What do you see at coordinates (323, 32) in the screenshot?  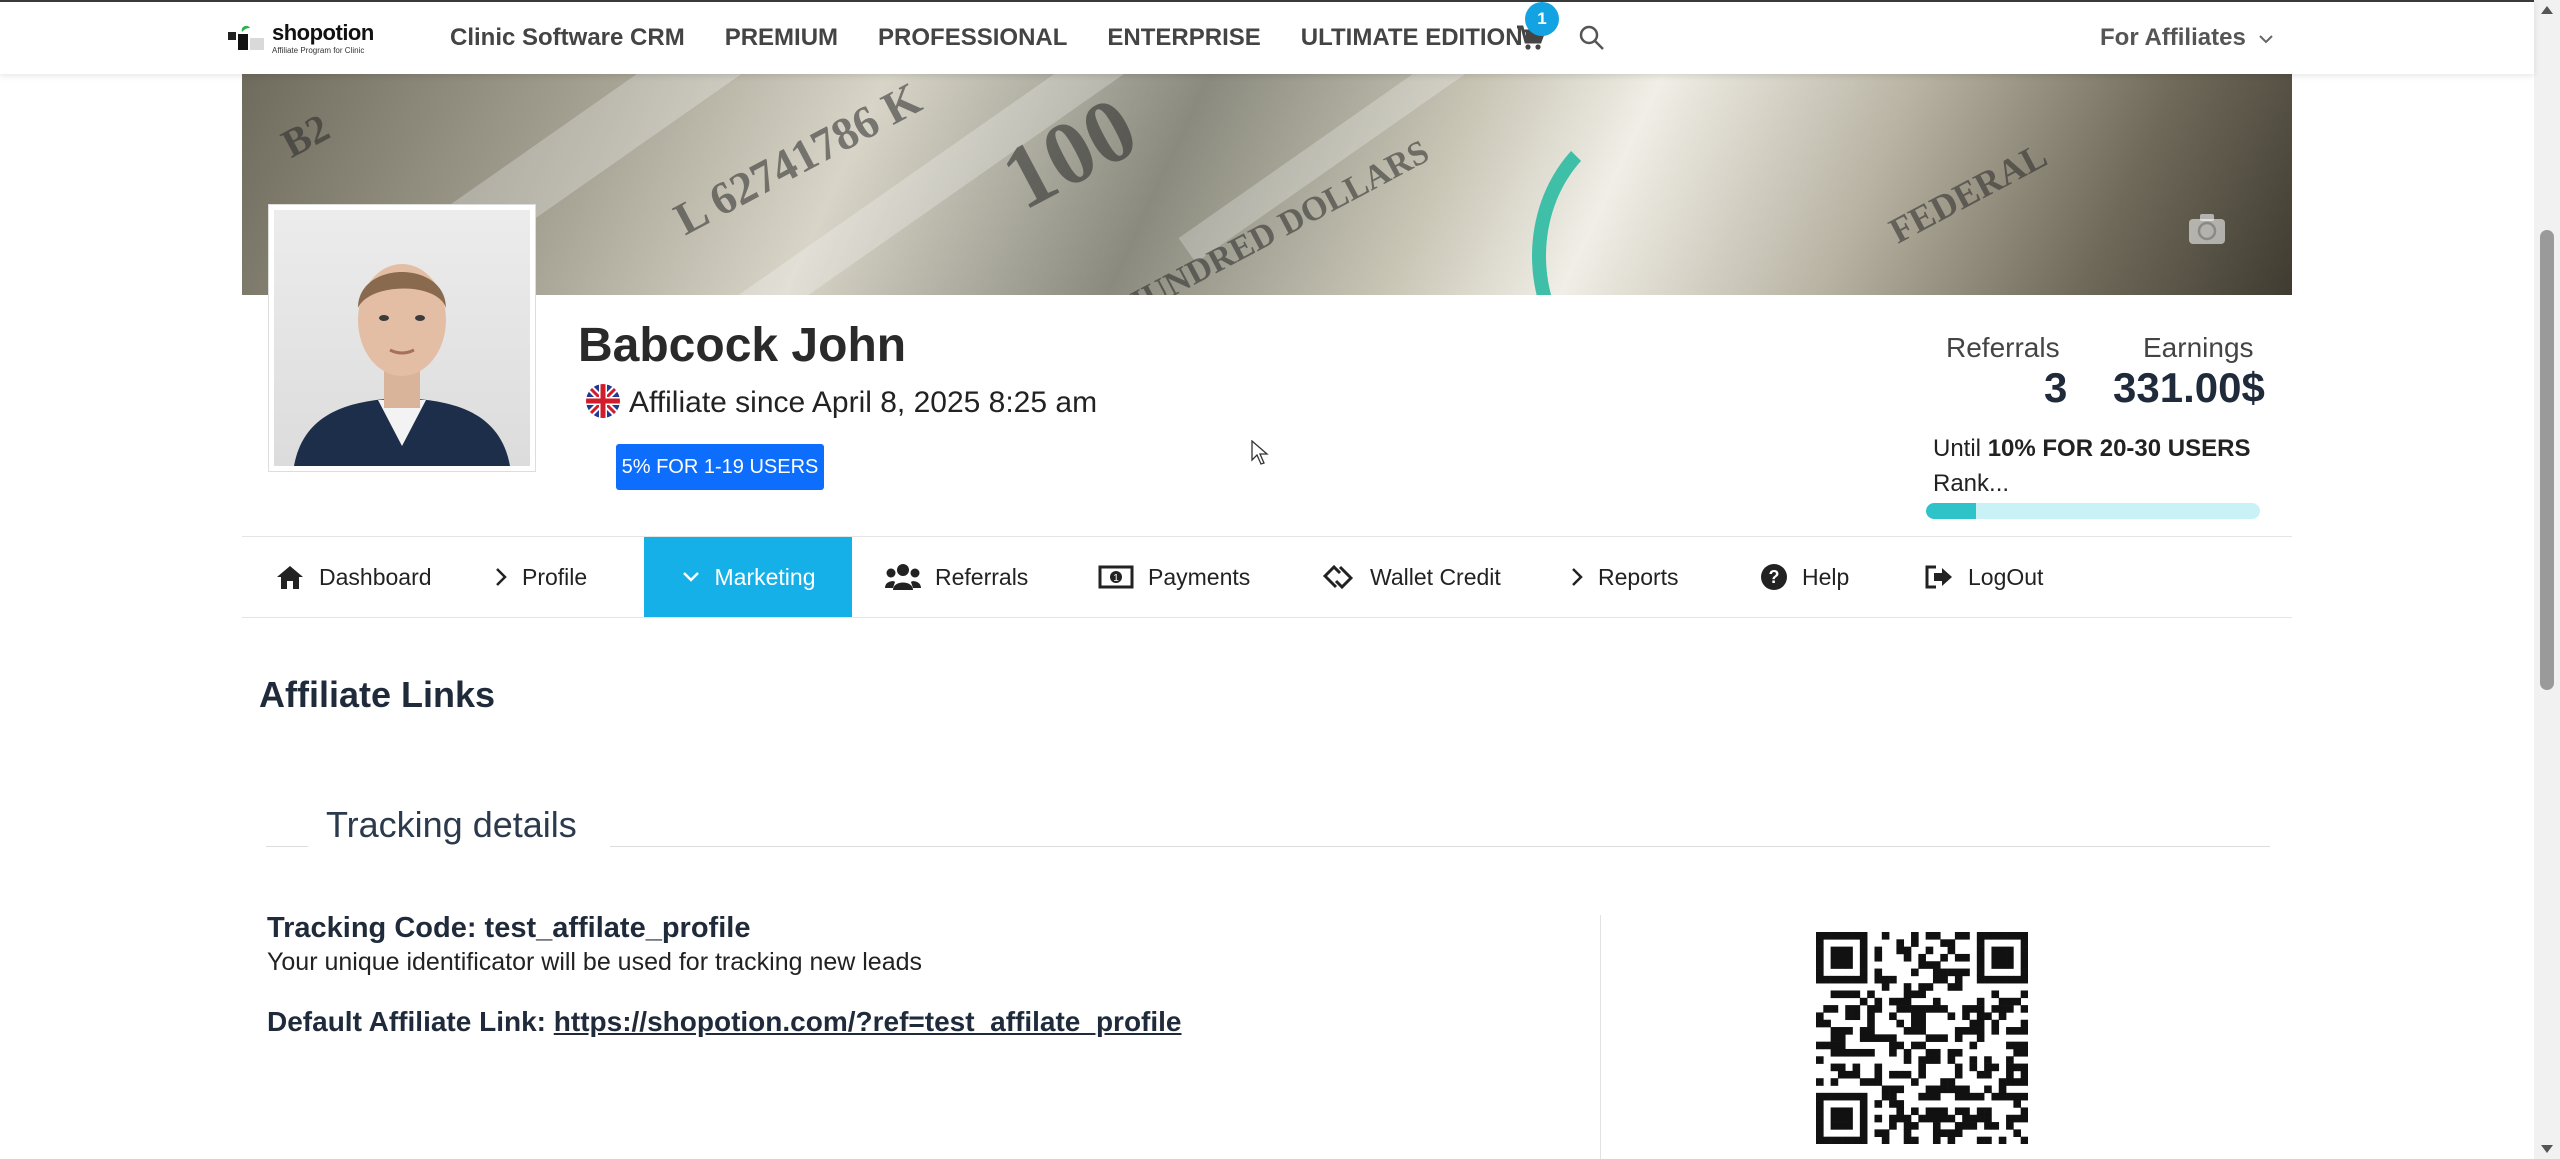 I see `logo-brand: shopotion` at bounding box center [323, 32].